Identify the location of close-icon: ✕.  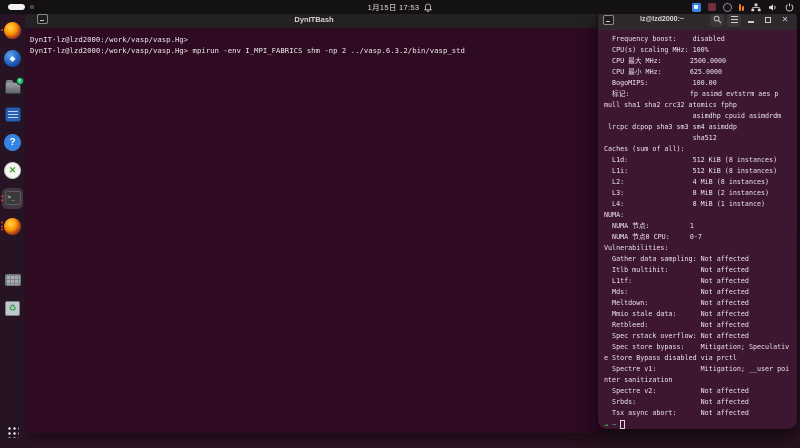
(785, 19).